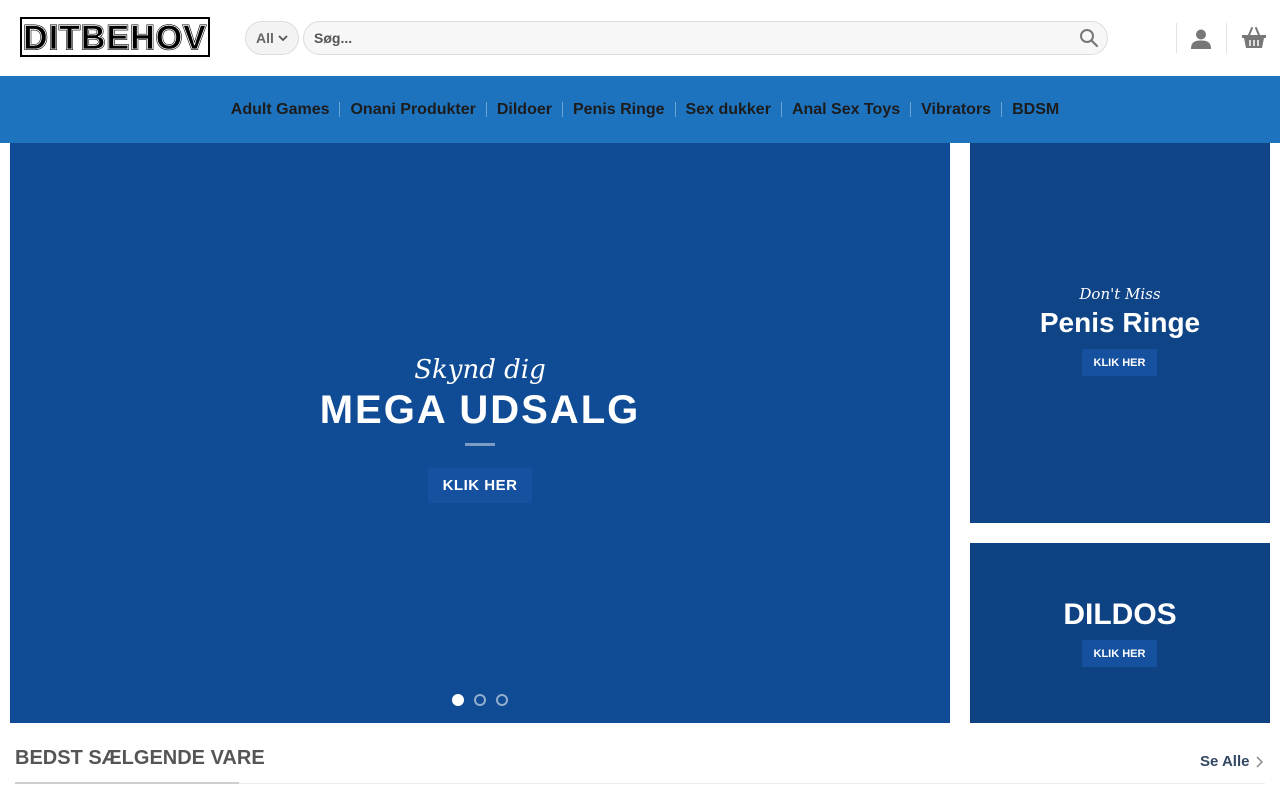 The image size is (1280, 800). What do you see at coordinates (1035, 110) in the screenshot?
I see `nav-item-bdsm: BDSM` at bounding box center [1035, 110].